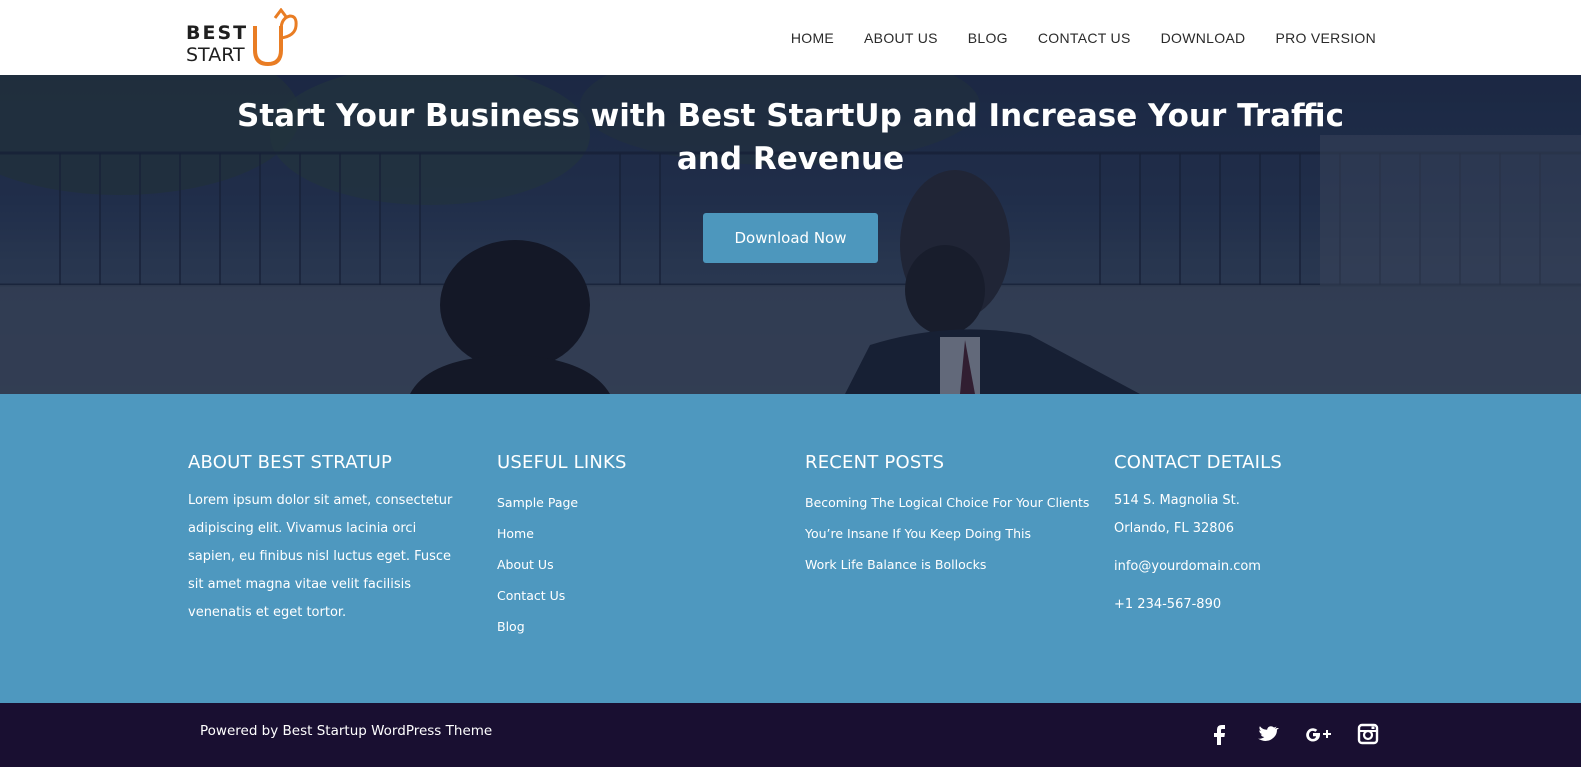  I want to click on useful-links-title: USEFUL LINKS, so click(562, 462).